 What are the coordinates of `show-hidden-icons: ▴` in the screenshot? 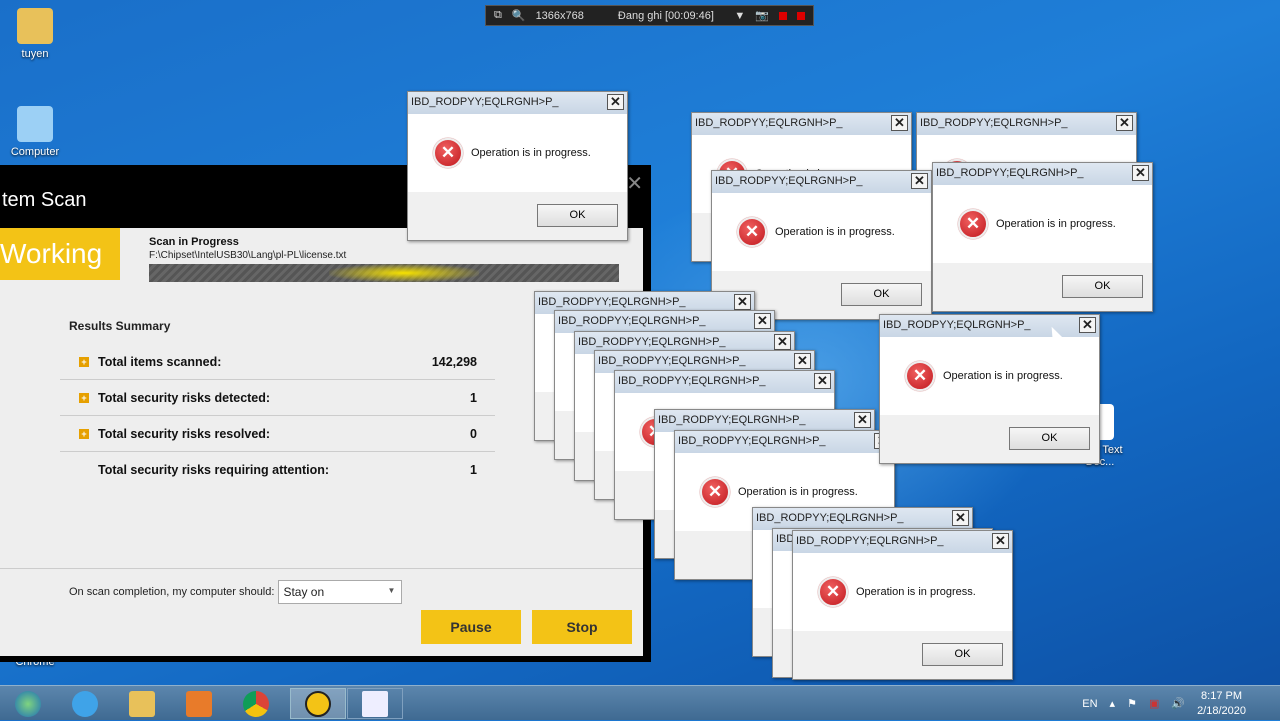 It's located at (1113, 703).